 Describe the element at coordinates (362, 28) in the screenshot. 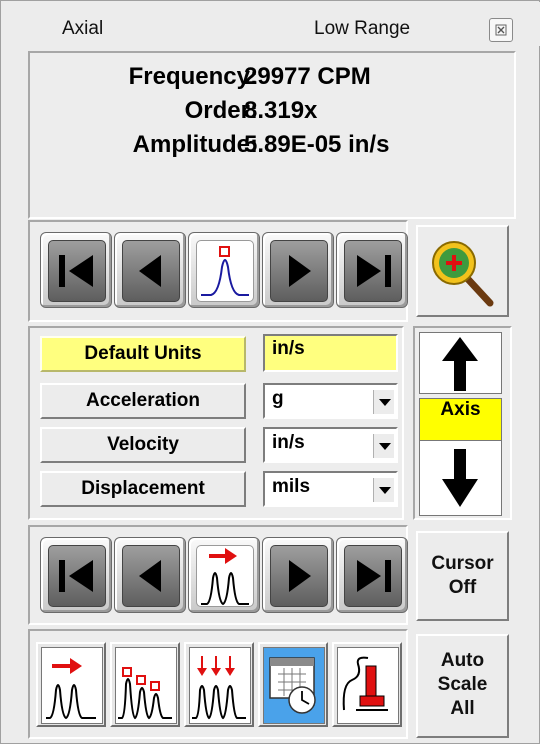

I see `range-label: Low Range` at that location.